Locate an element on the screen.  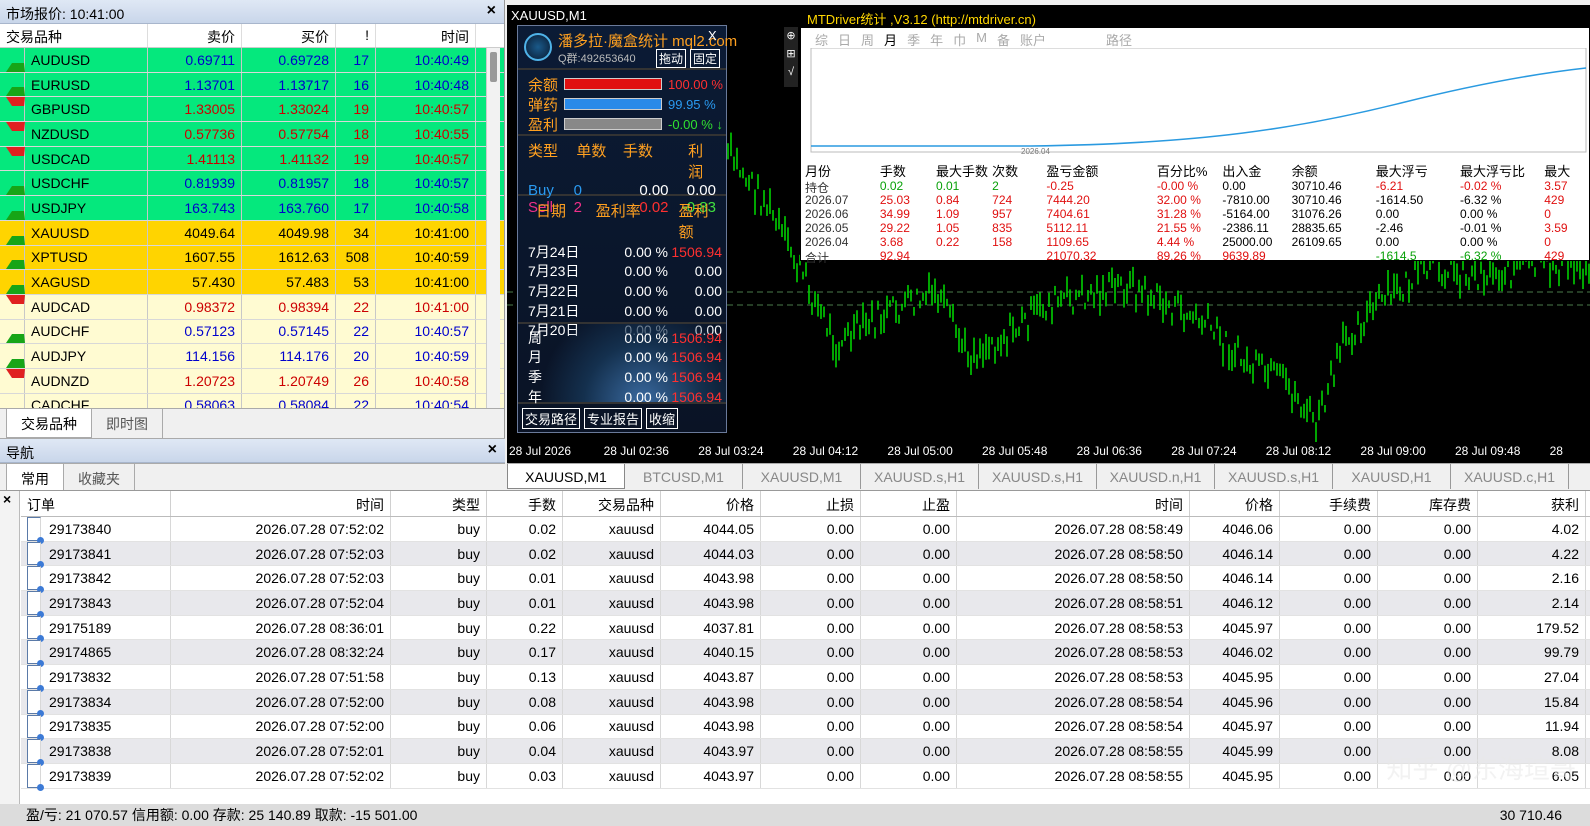
quote-row: XAGUSD 57.430 57.483 53 10:41:00 is located at coordinates (252, 282).